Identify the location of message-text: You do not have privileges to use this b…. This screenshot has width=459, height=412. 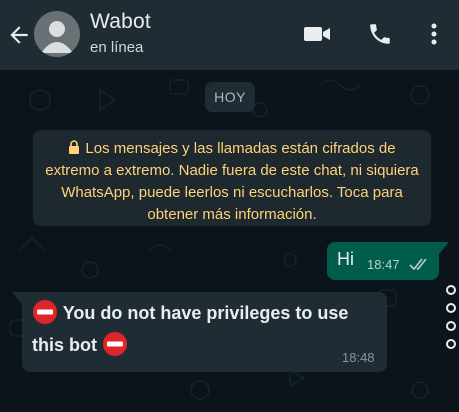
(204, 329).